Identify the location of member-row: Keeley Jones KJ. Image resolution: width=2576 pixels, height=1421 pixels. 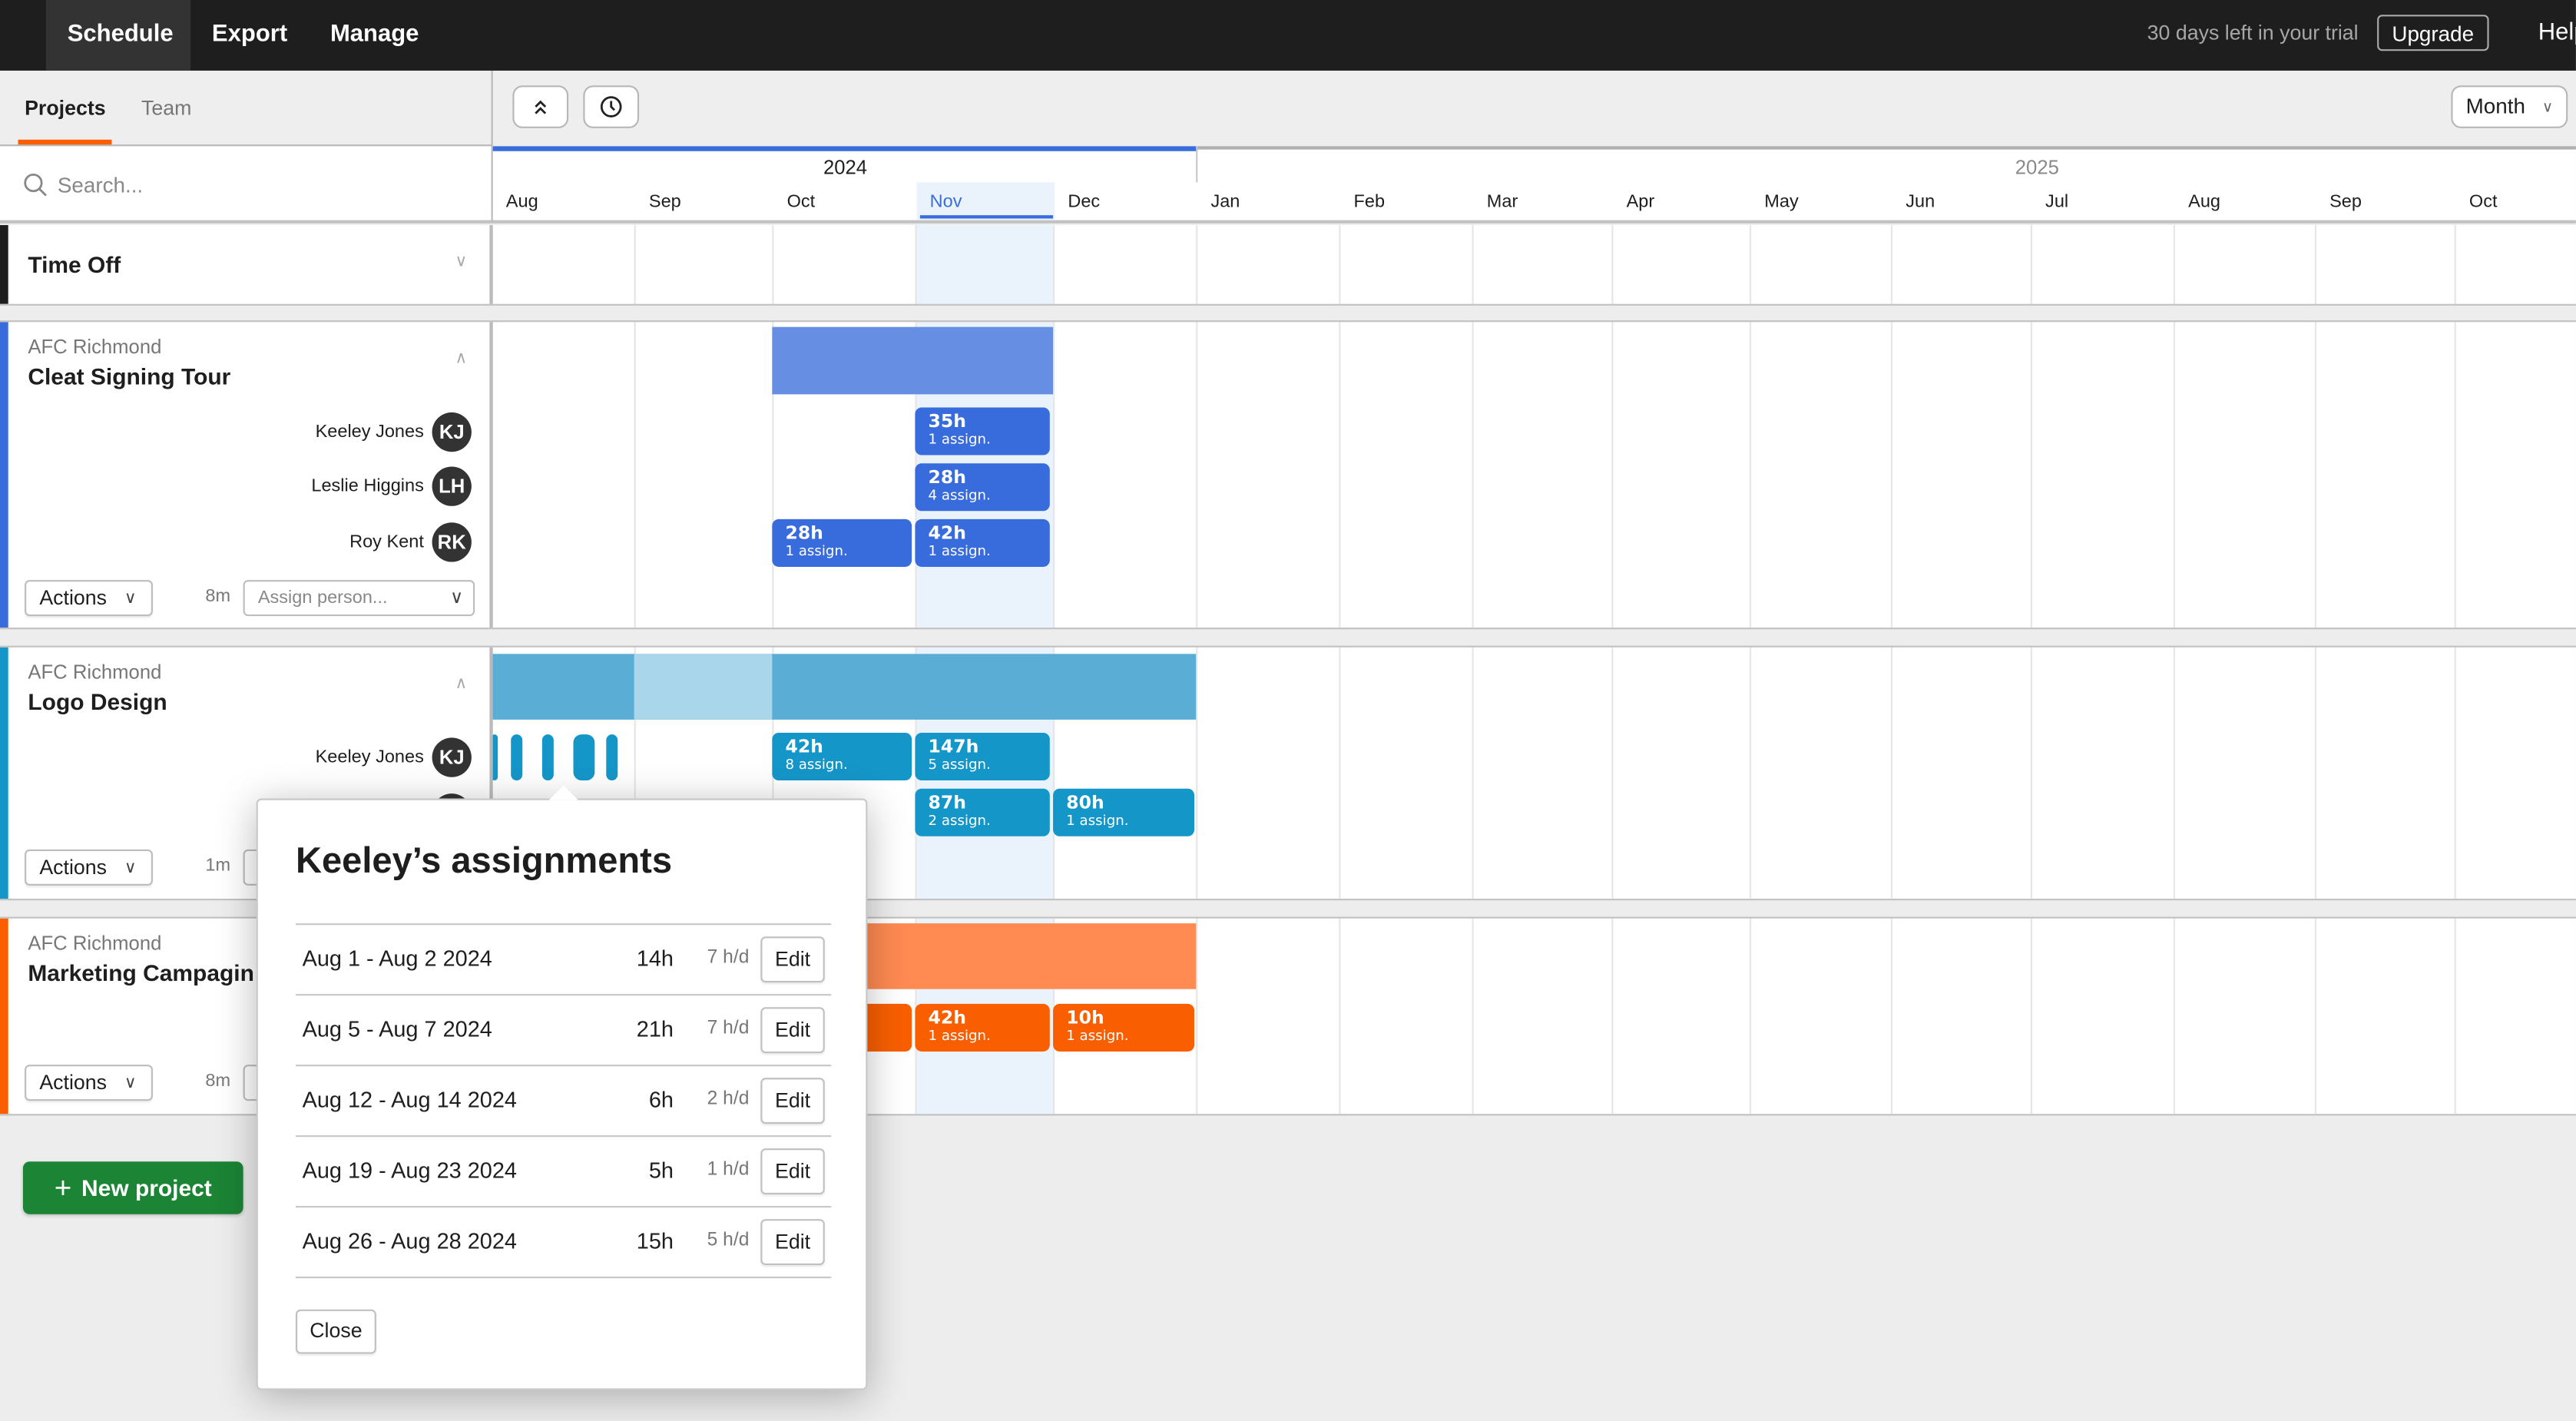
(394, 757).